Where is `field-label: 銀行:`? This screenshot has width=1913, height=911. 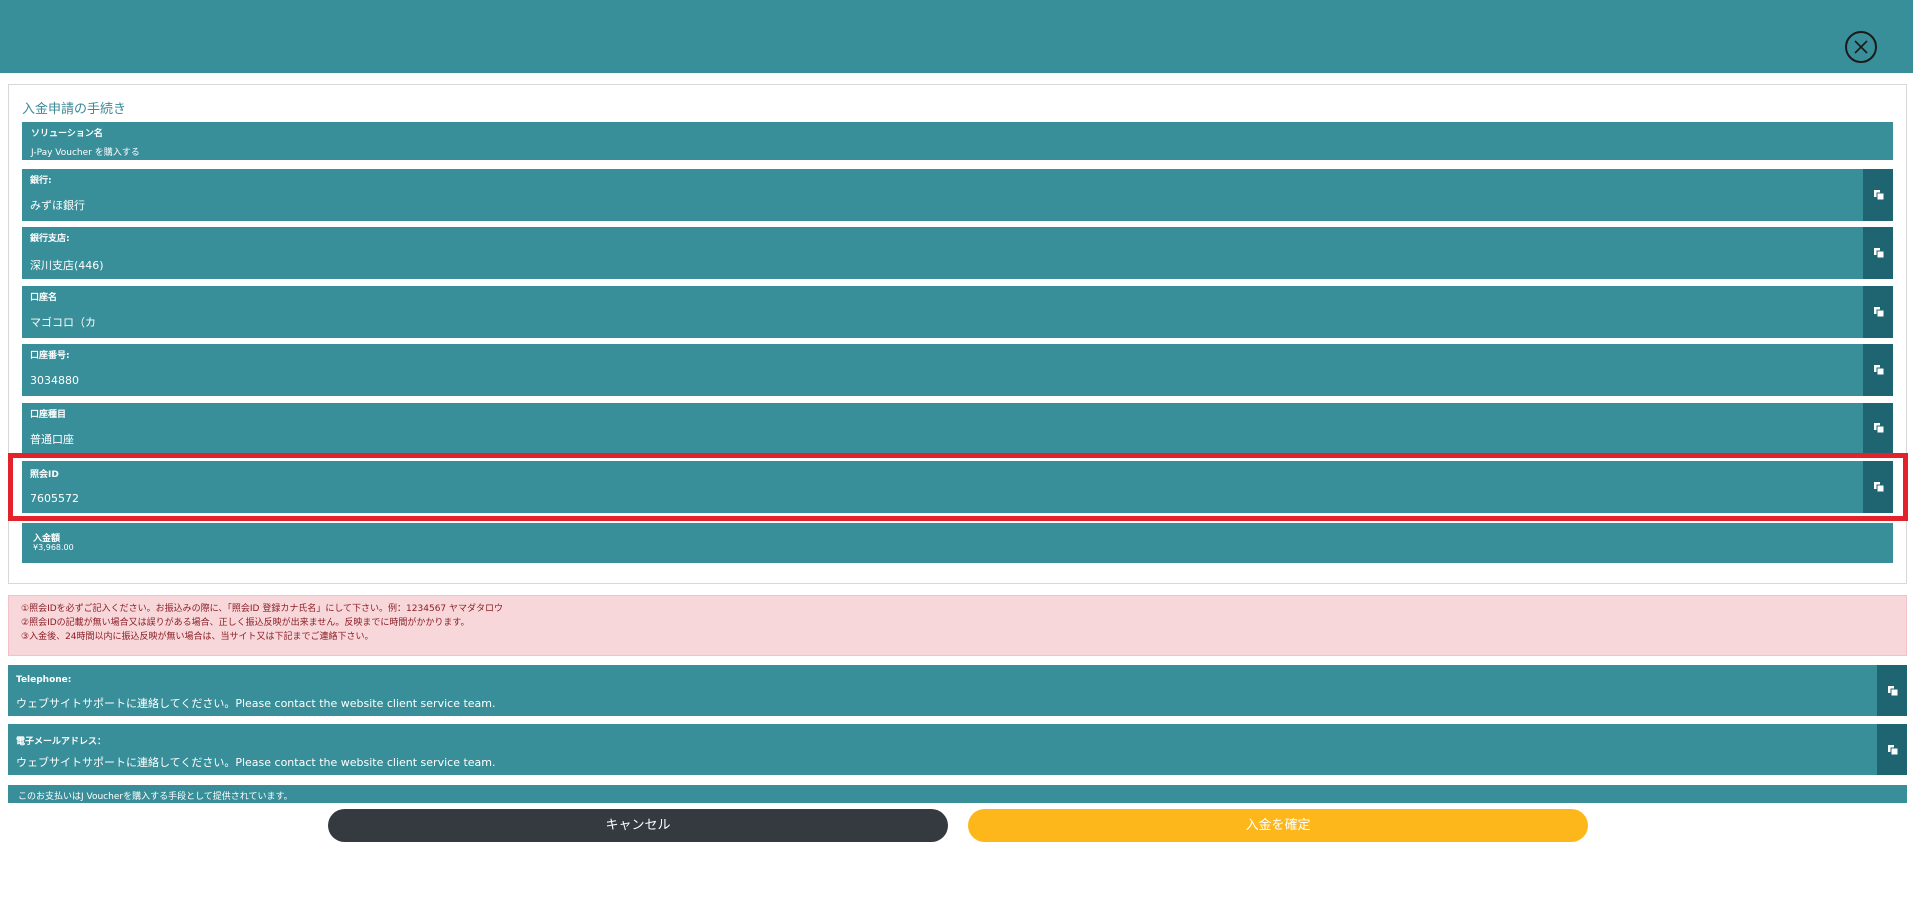
field-label: 銀行: is located at coordinates (41, 181).